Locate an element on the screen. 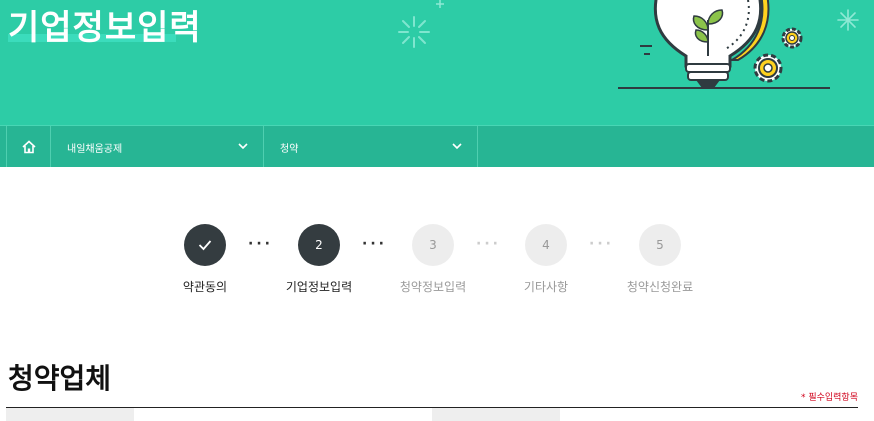 Image resolution: width=874 pixels, height=421 pixels. step-label: 청약신청완료 is located at coordinates (660, 287).